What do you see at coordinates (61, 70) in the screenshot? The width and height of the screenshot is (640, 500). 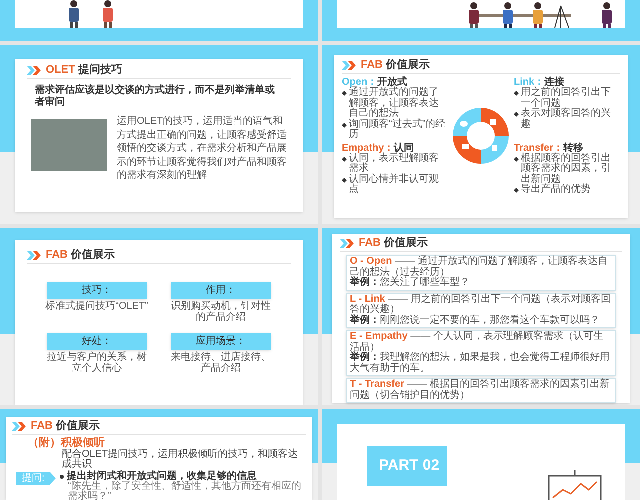 I see `slide-title-accent: OLET` at bounding box center [61, 70].